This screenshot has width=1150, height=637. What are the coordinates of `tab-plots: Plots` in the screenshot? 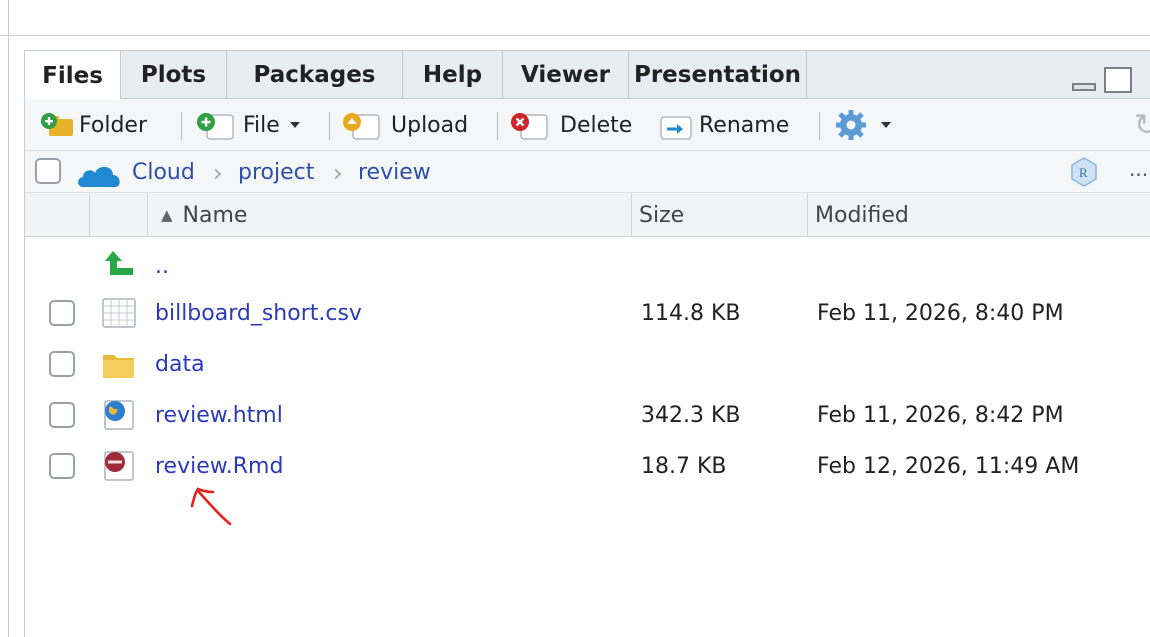 It's located at (174, 75).